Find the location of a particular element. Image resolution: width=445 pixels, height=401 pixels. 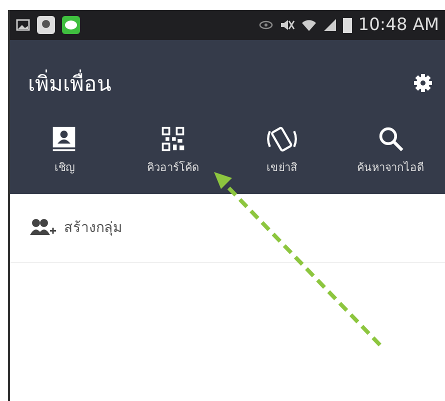

signal-icon is located at coordinates (330, 25).